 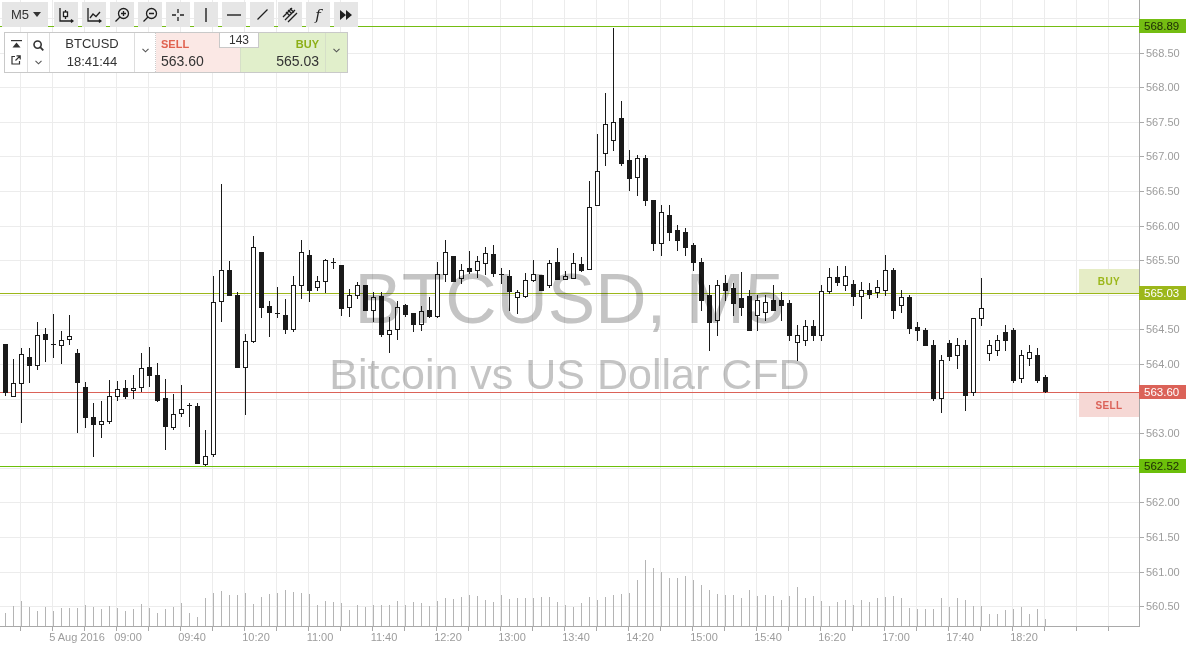 I want to click on price-axis-label: 564.00, so click(x=1163, y=364).